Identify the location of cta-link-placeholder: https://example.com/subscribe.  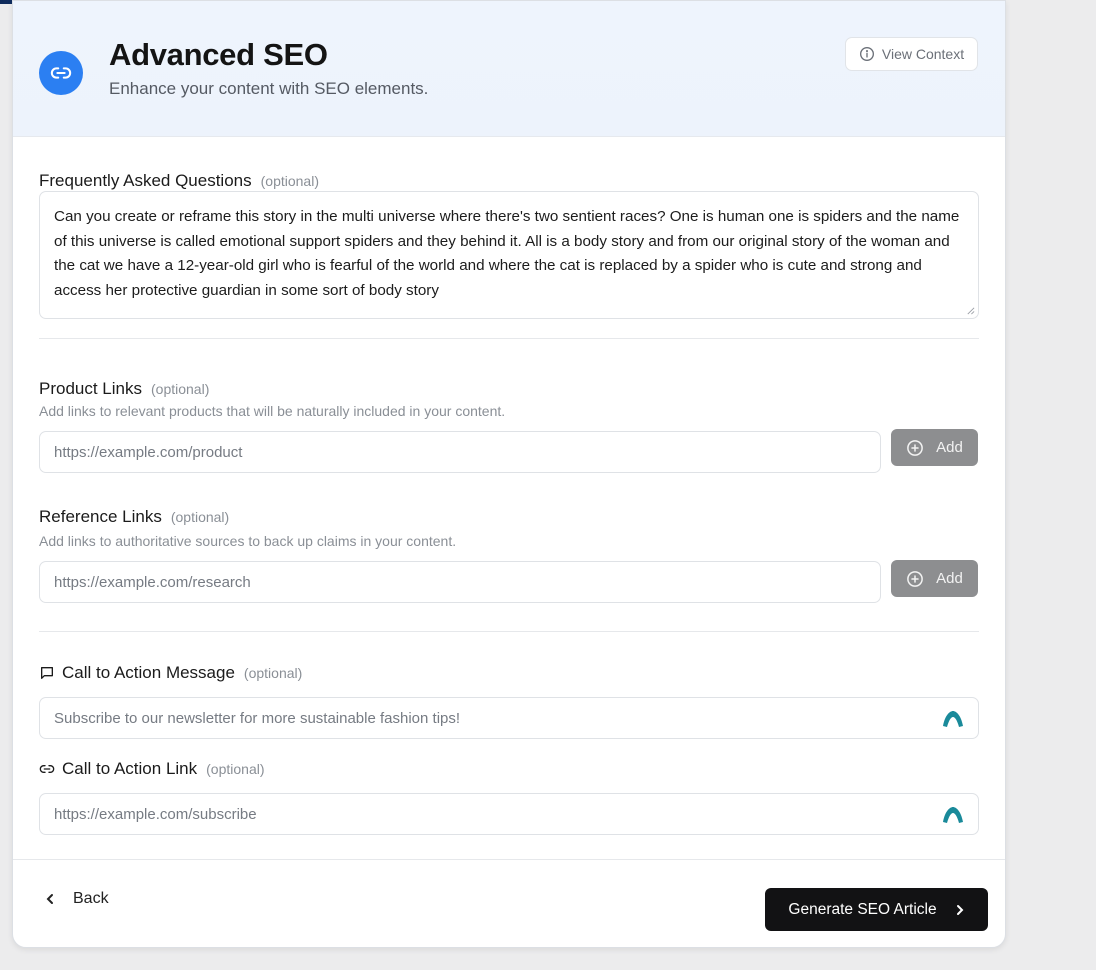
(155, 814).